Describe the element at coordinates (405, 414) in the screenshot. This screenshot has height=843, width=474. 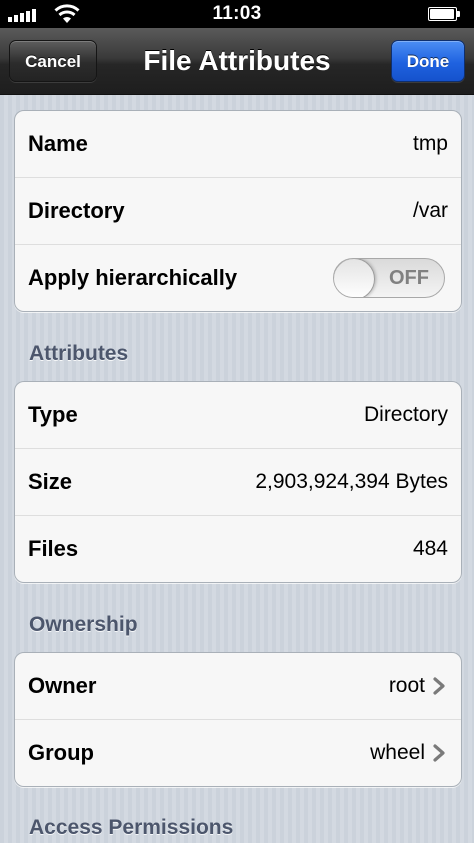
I see `type-value: Directory` at that location.